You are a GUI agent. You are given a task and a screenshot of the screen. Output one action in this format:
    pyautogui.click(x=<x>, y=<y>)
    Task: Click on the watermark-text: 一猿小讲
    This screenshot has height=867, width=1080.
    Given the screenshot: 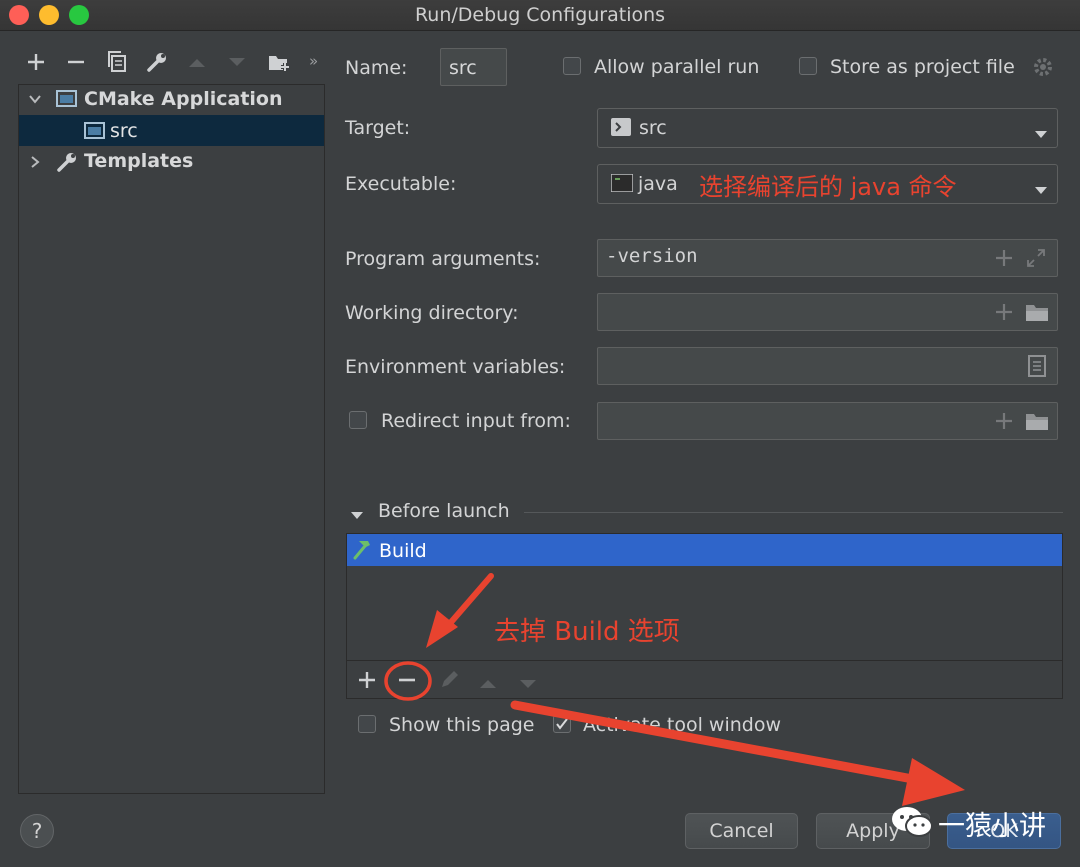 What is the action you would take?
    pyautogui.click(x=992, y=826)
    